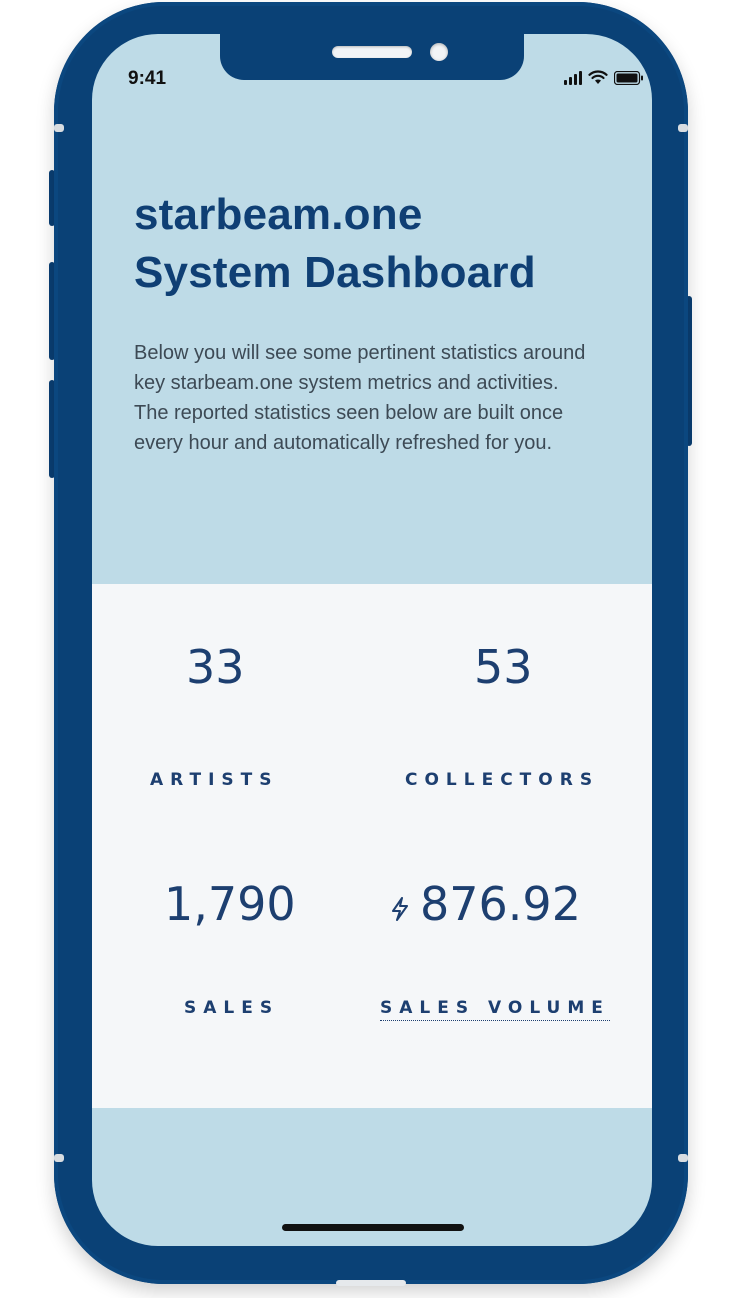  Describe the element at coordinates (683, 128) in the screenshot. I see `antenna-line-top-right` at that location.